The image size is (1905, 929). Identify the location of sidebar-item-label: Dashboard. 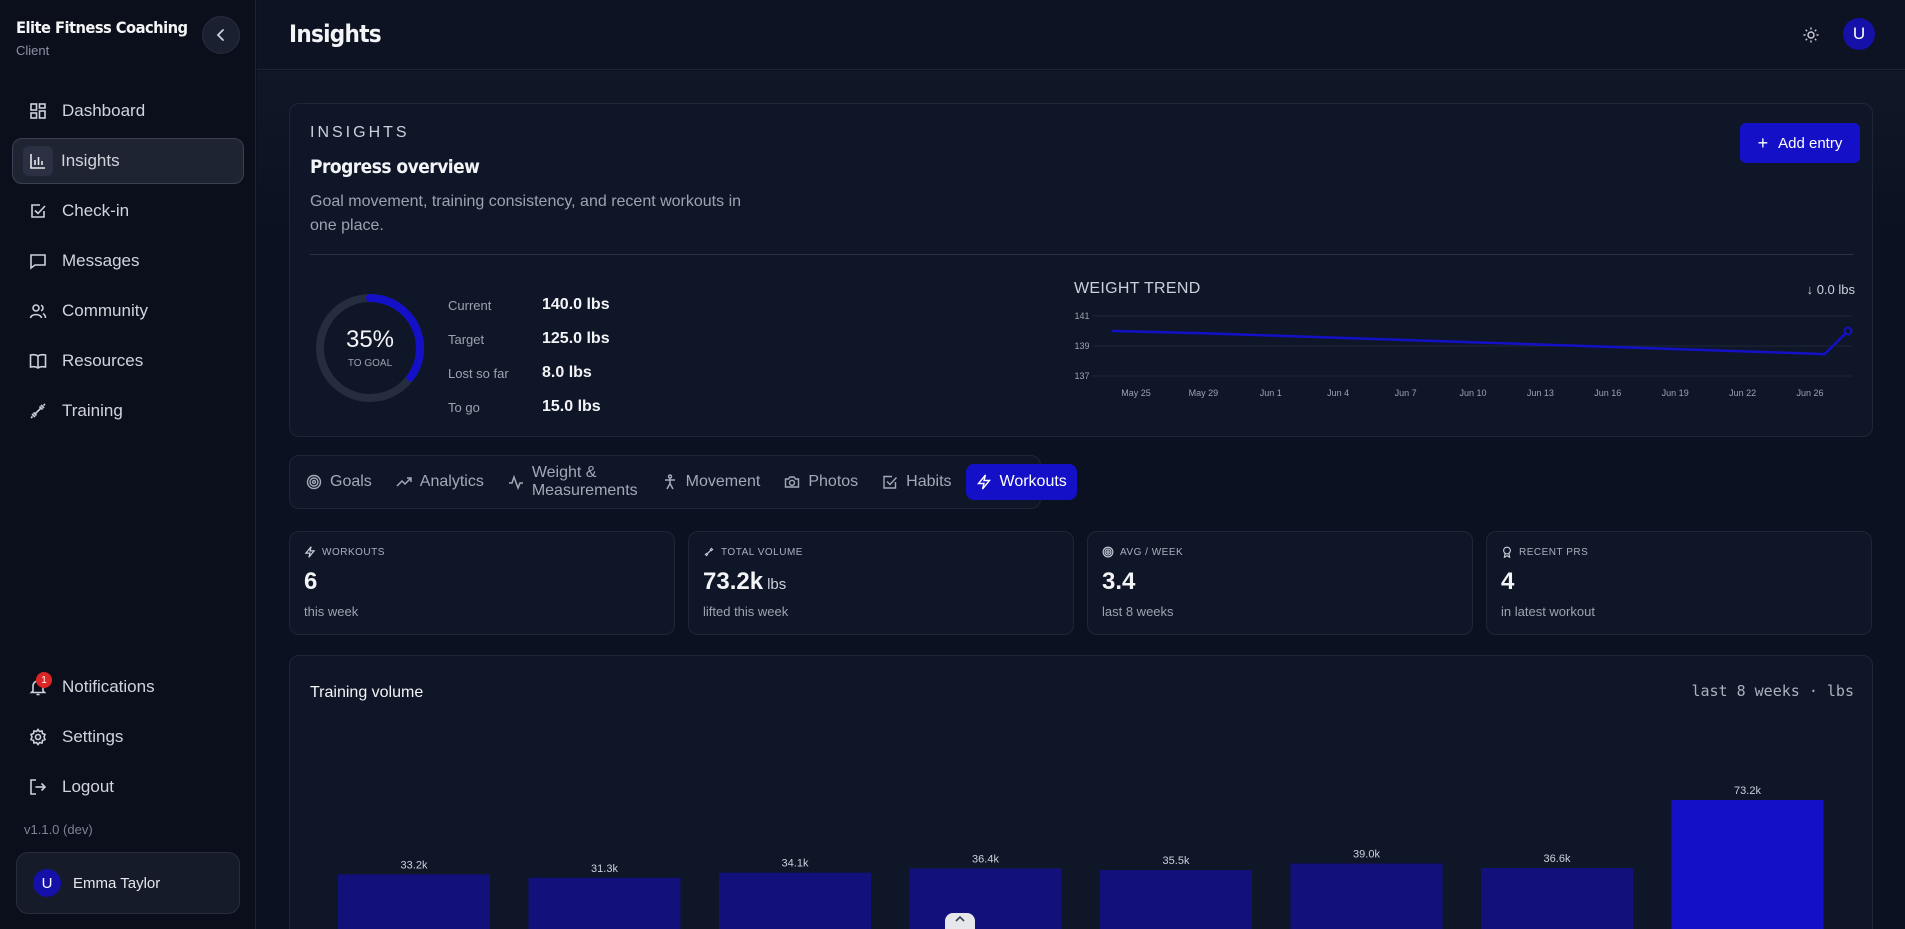
(104, 110).